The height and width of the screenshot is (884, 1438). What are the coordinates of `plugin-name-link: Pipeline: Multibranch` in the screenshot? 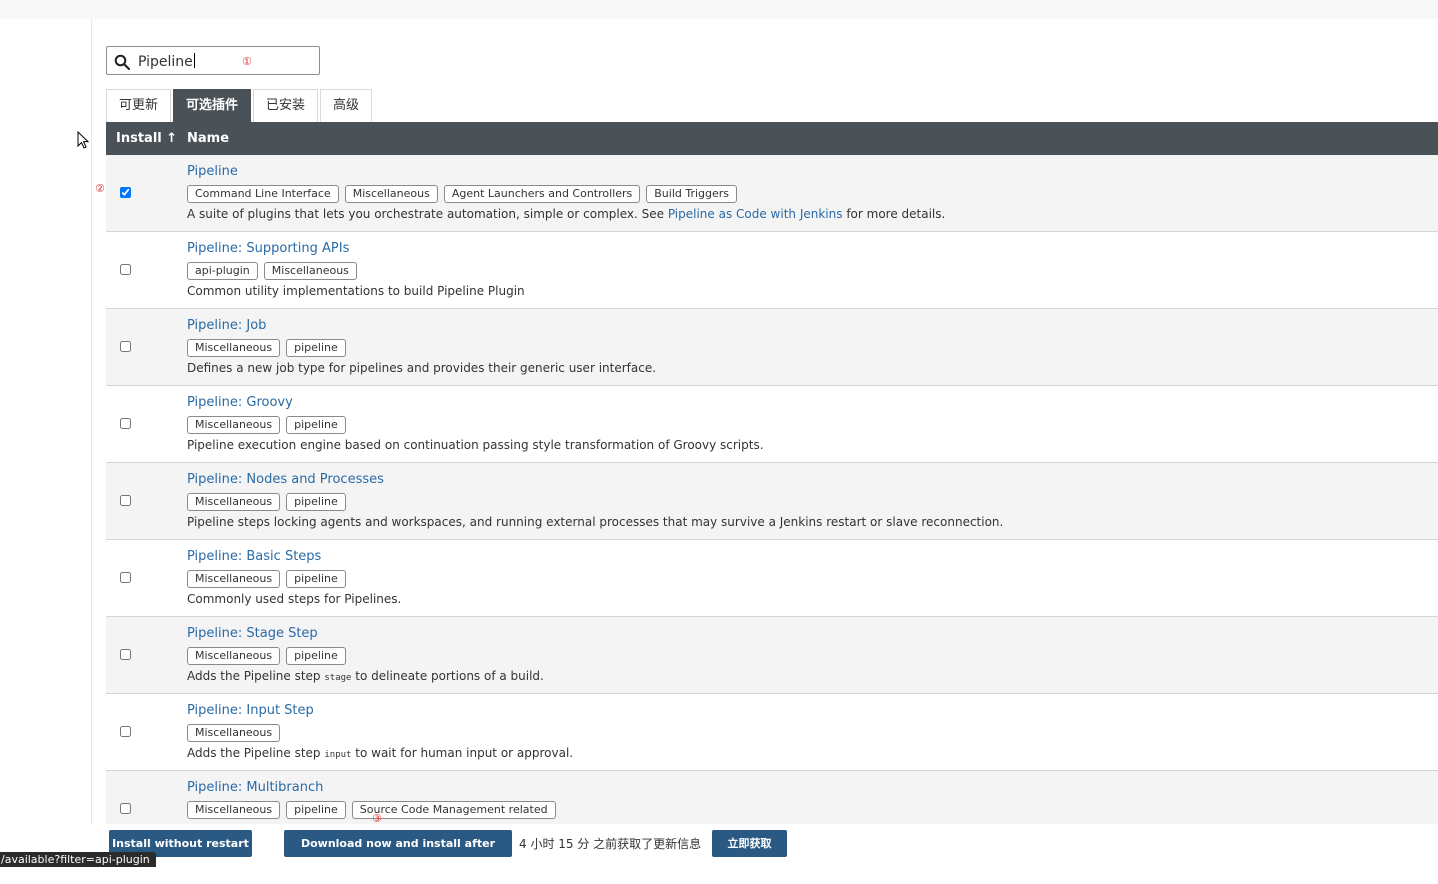 It's located at (255, 787).